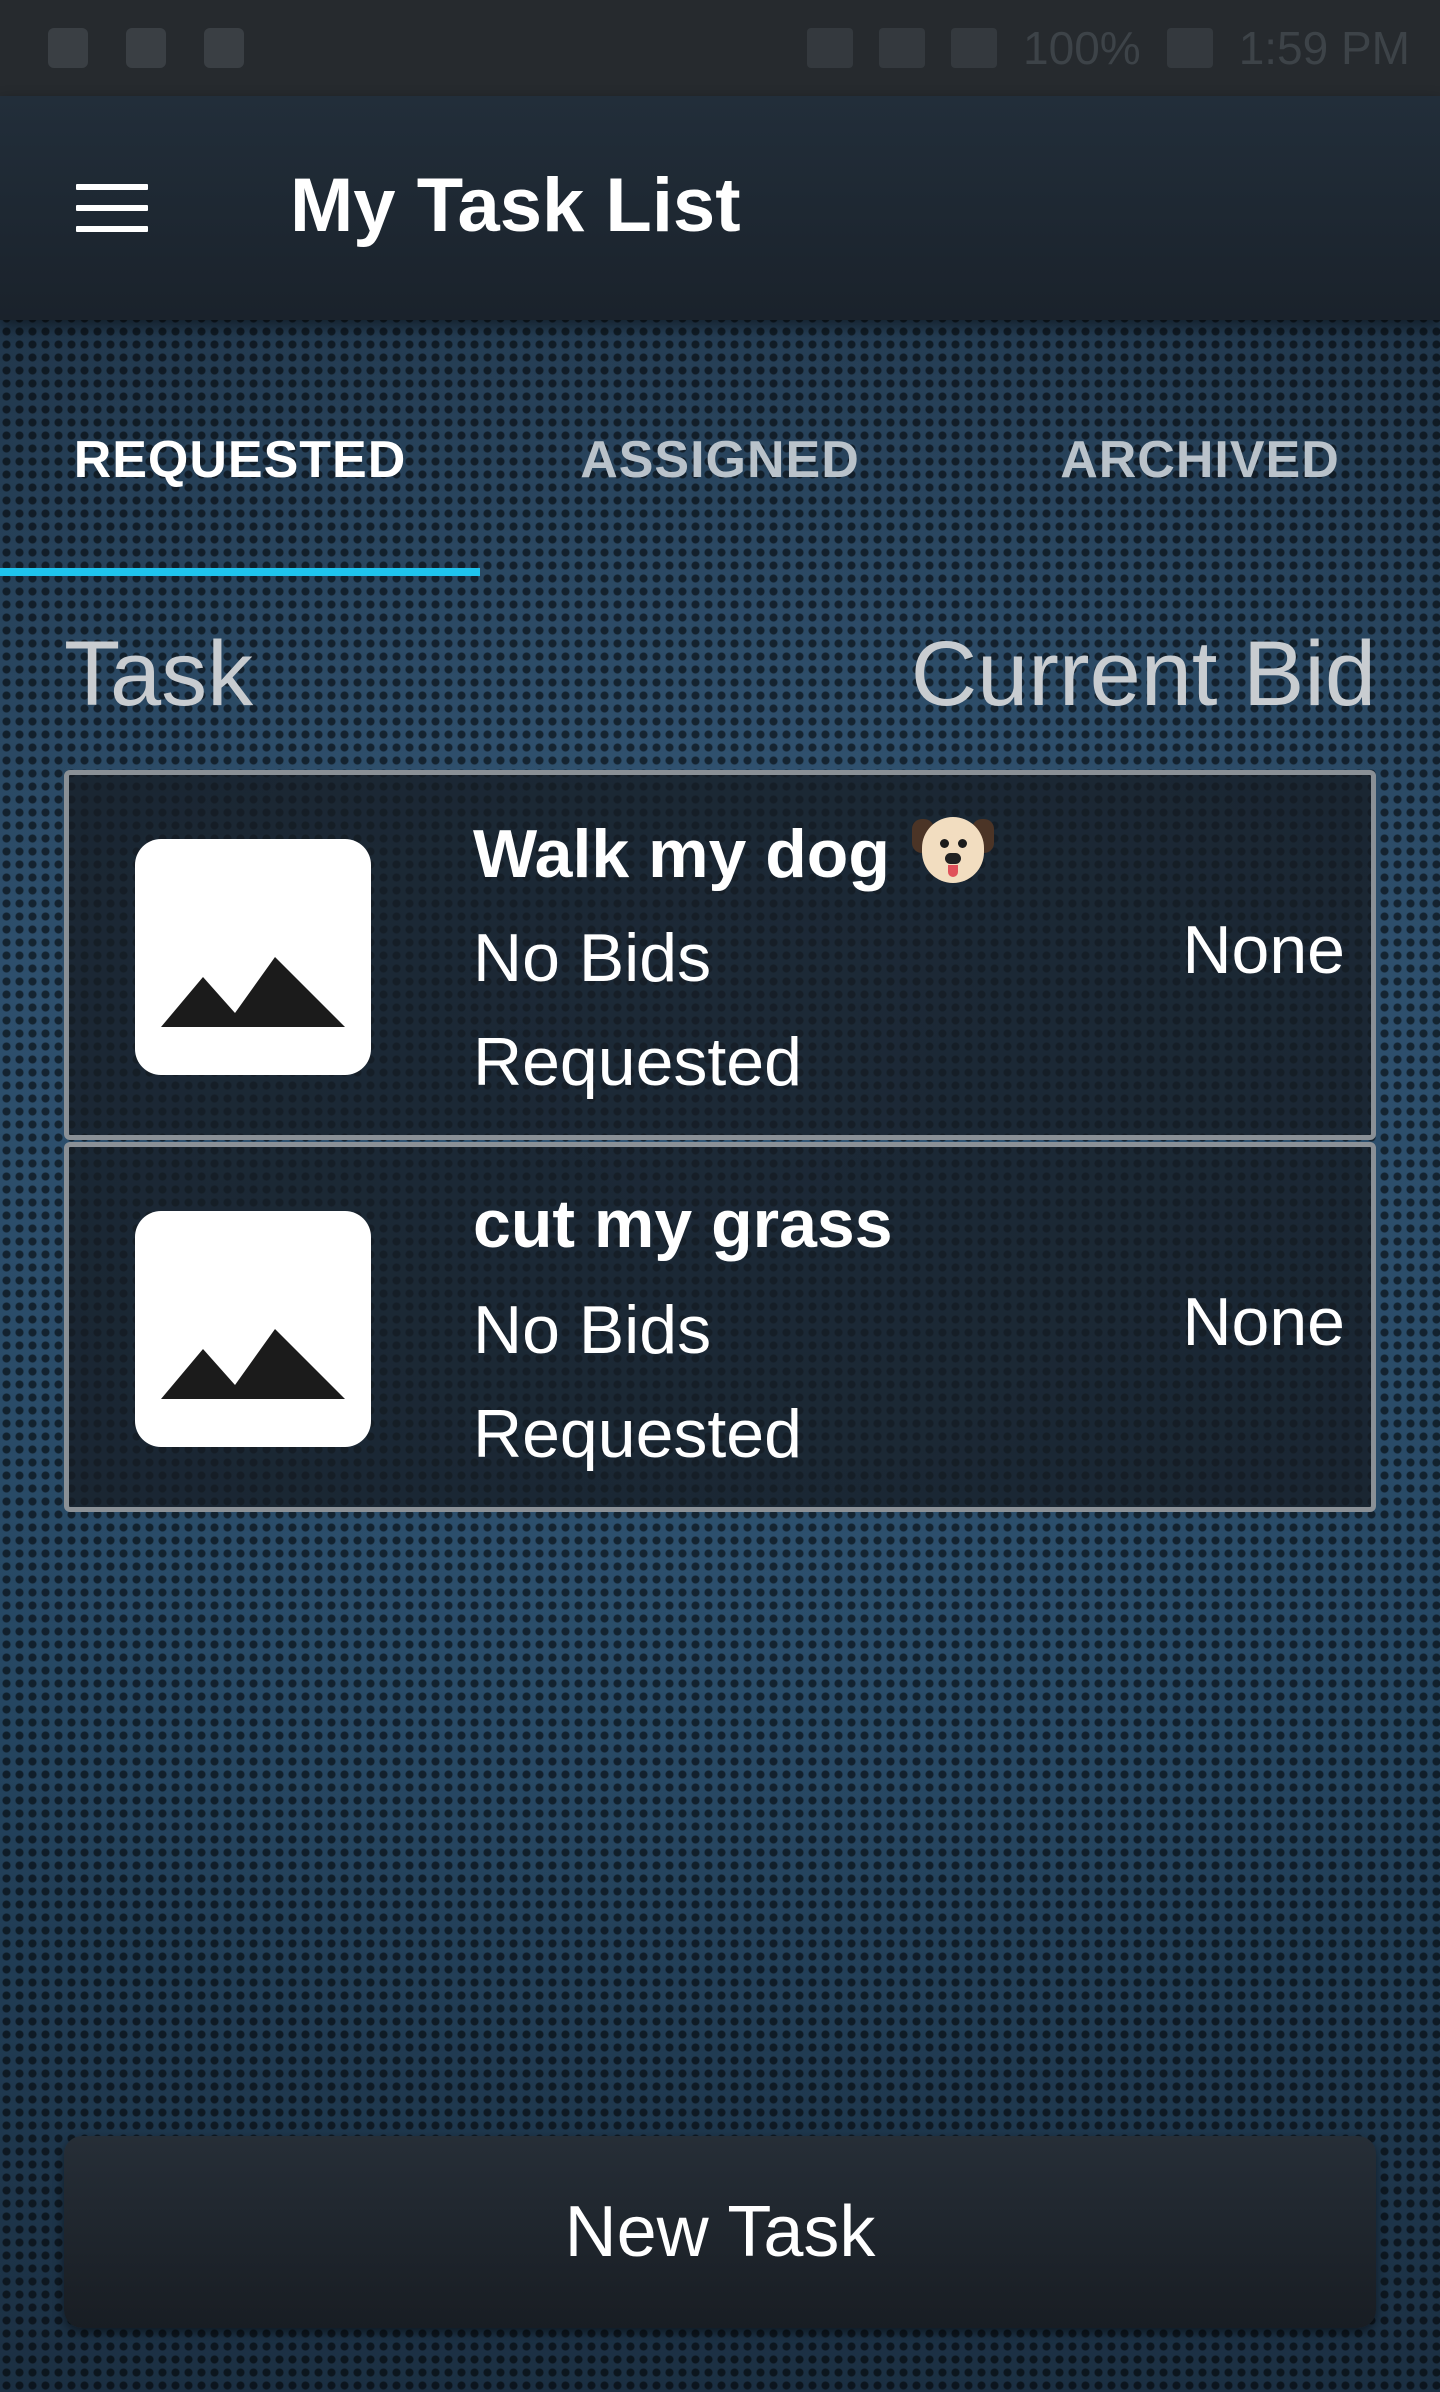 This screenshot has width=1440, height=2392. I want to click on tab-selected-indicator, so click(240, 572).